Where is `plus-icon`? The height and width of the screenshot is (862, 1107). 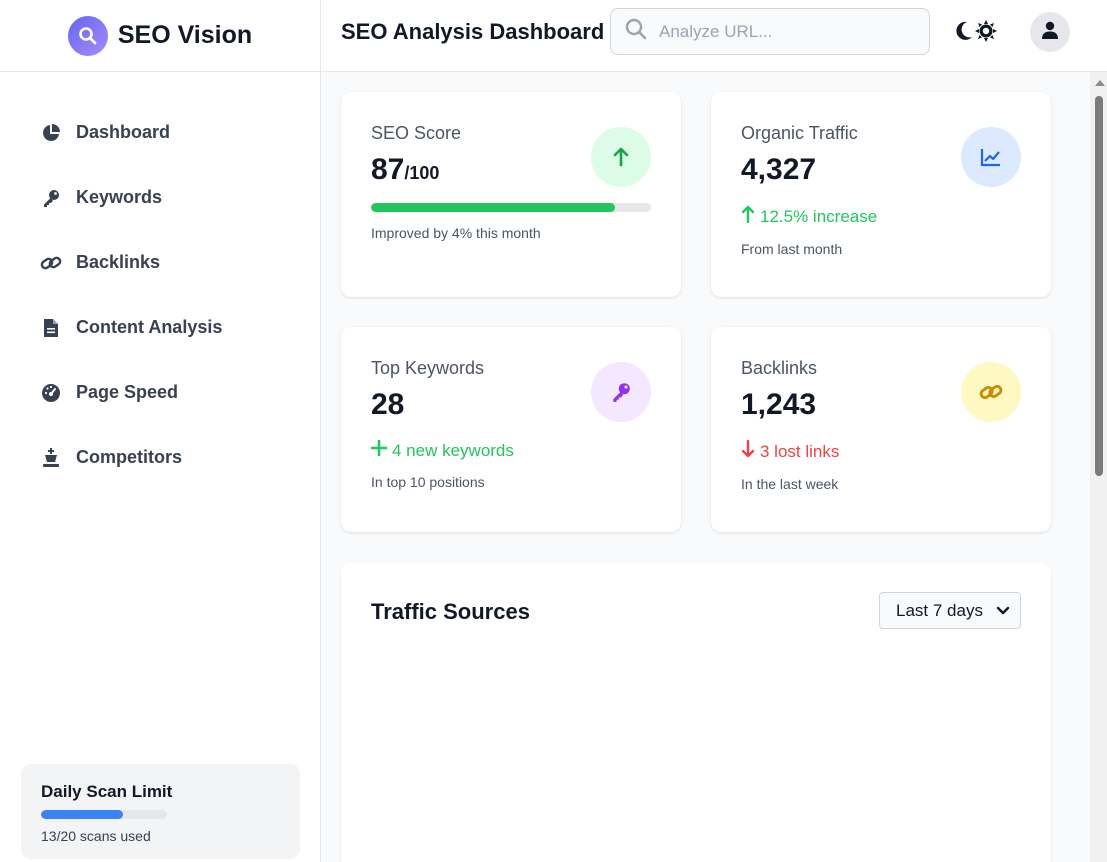
plus-icon is located at coordinates (379, 450).